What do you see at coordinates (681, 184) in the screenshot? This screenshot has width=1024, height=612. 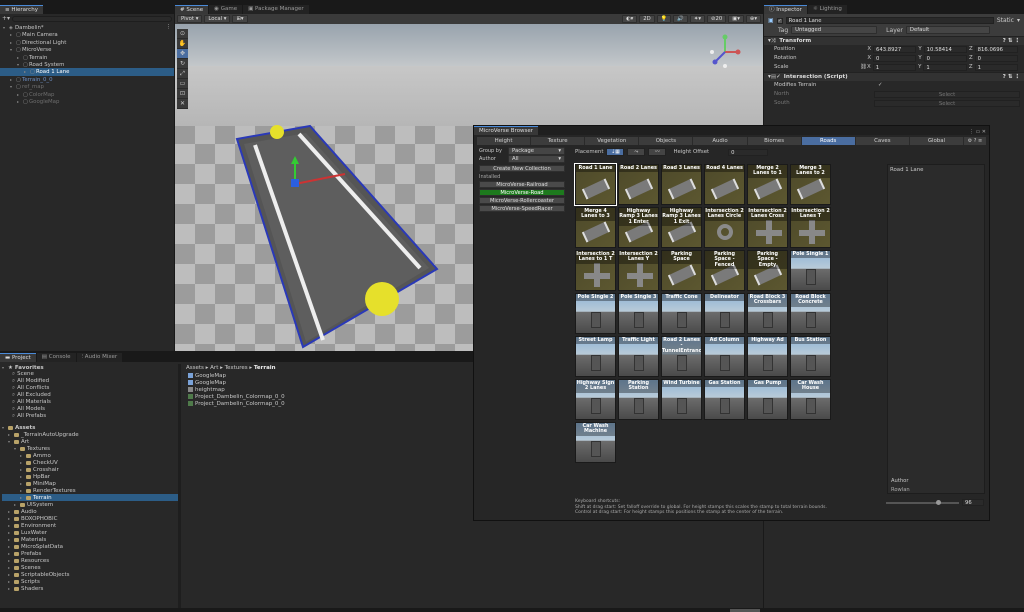 I see `stamp-item: Road 3 Lanes` at bounding box center [681, 184].